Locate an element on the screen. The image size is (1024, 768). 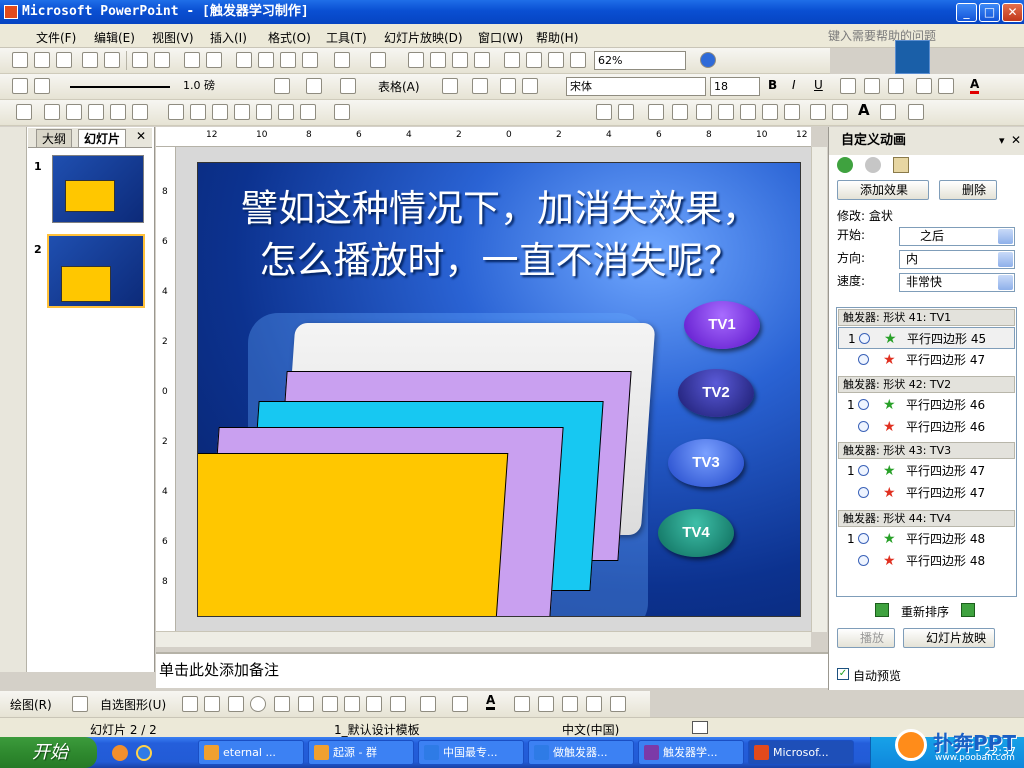
horizontal-scrollbar is located at coordinates (483, 639).